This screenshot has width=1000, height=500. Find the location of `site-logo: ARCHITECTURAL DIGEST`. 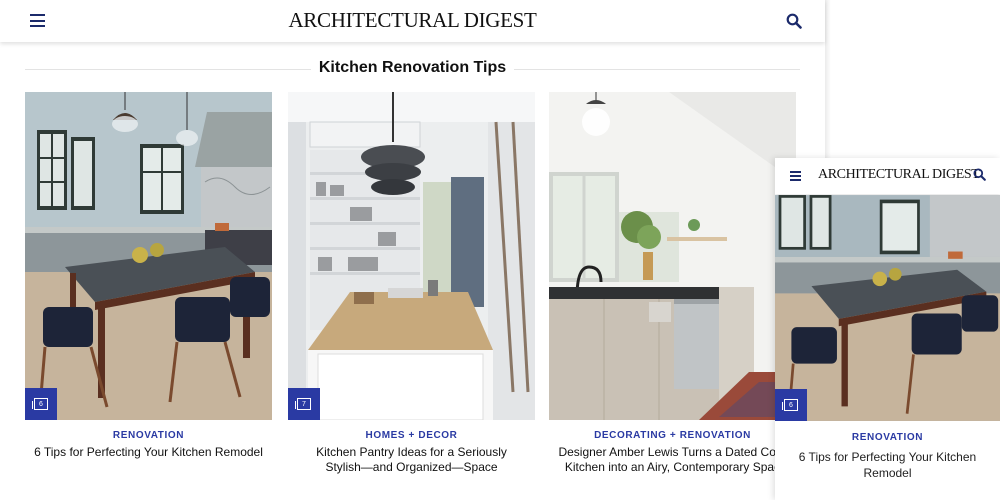

site-logo: ARCHITECTURAL DIGEST is located at coordinates (412, 20).